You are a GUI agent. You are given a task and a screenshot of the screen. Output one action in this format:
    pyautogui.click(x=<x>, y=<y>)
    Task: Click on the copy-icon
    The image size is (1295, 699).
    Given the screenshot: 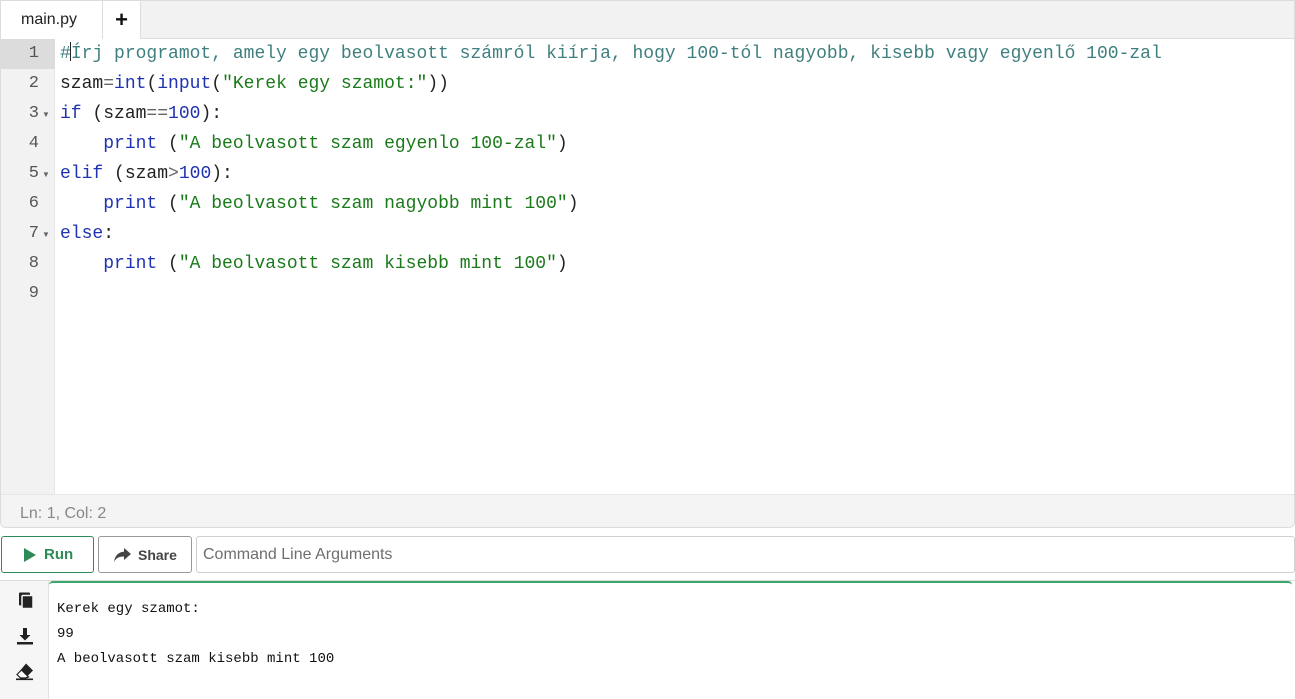 What is the action you would take?
    pyautogui.click(x=25, y=601)
    